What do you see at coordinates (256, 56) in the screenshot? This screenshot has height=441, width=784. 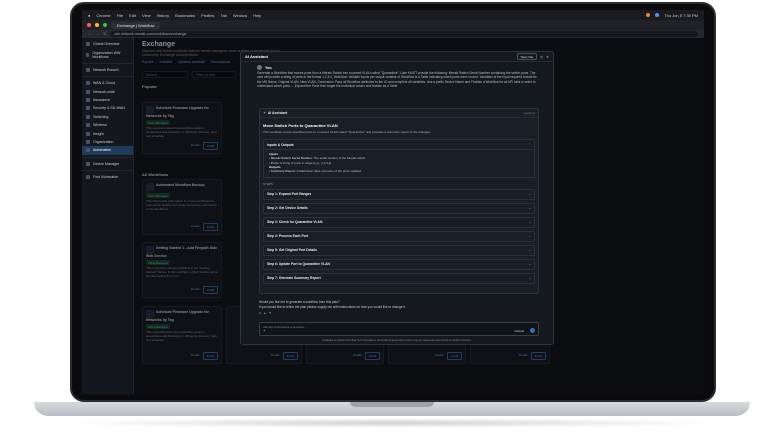 I see `dialog-title: AI Assistant` at bounding box center [256, 56].